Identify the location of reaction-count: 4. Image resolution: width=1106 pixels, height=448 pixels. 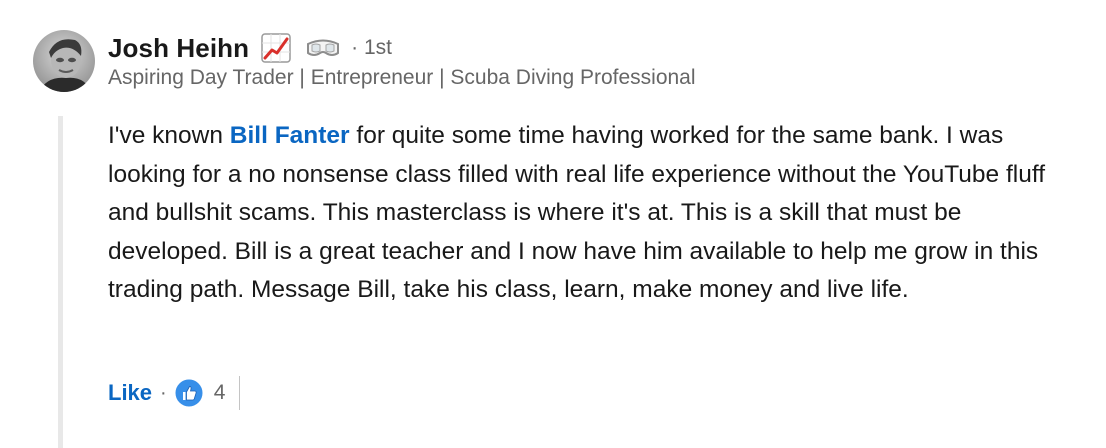
(220, 393).